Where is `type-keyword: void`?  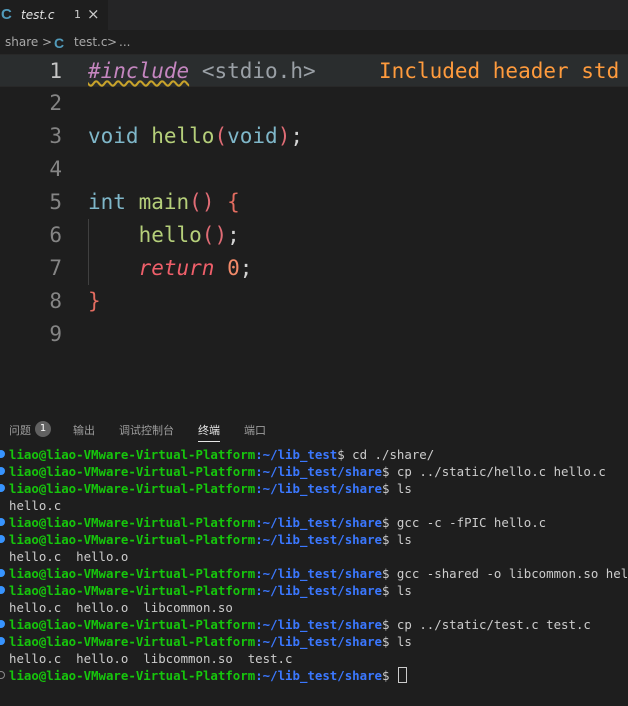
type-keyword: void is located at coordinates (113, 136).